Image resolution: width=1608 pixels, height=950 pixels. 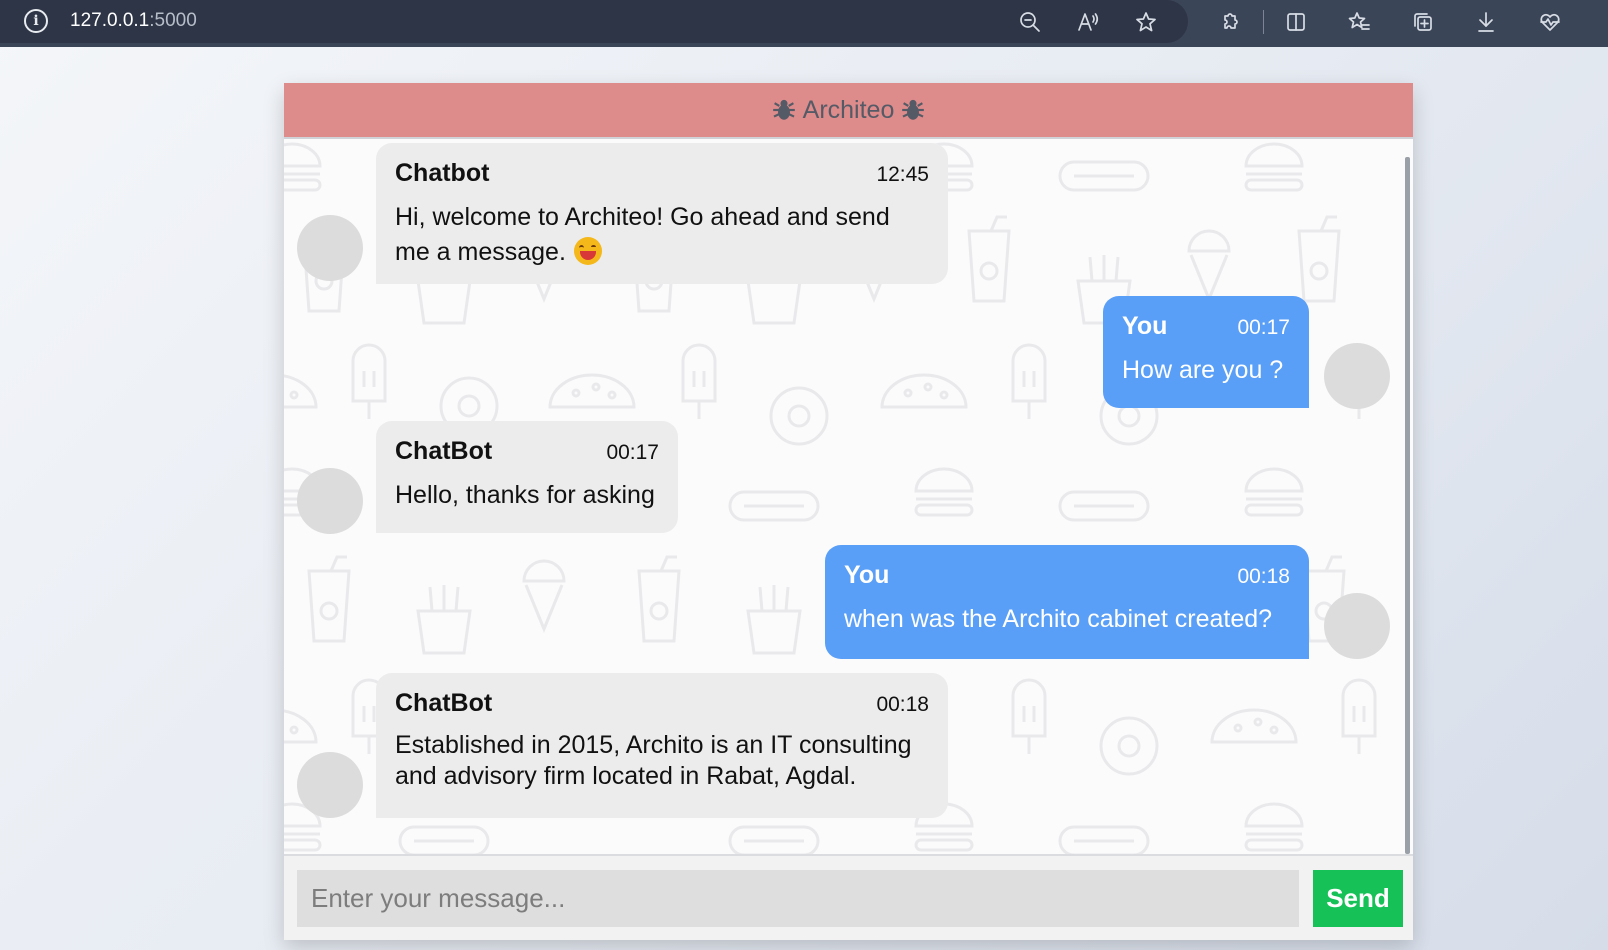 I want to click on browser-toolbar: i 127.0.0.1:5000, so click(x=804, y=23).